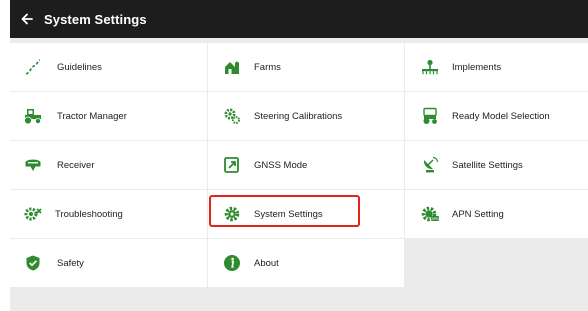 This screenshot has height=311, width=588. I want to click on menu-item-about: About, so click(306, 263).